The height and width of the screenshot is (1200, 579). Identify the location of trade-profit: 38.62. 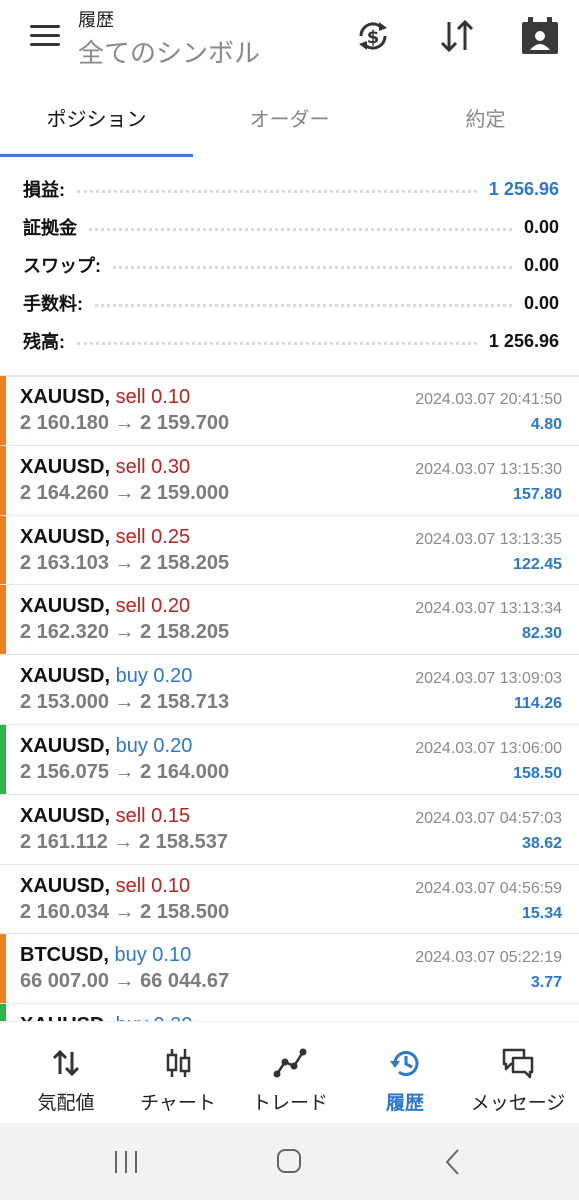
(541, 843).